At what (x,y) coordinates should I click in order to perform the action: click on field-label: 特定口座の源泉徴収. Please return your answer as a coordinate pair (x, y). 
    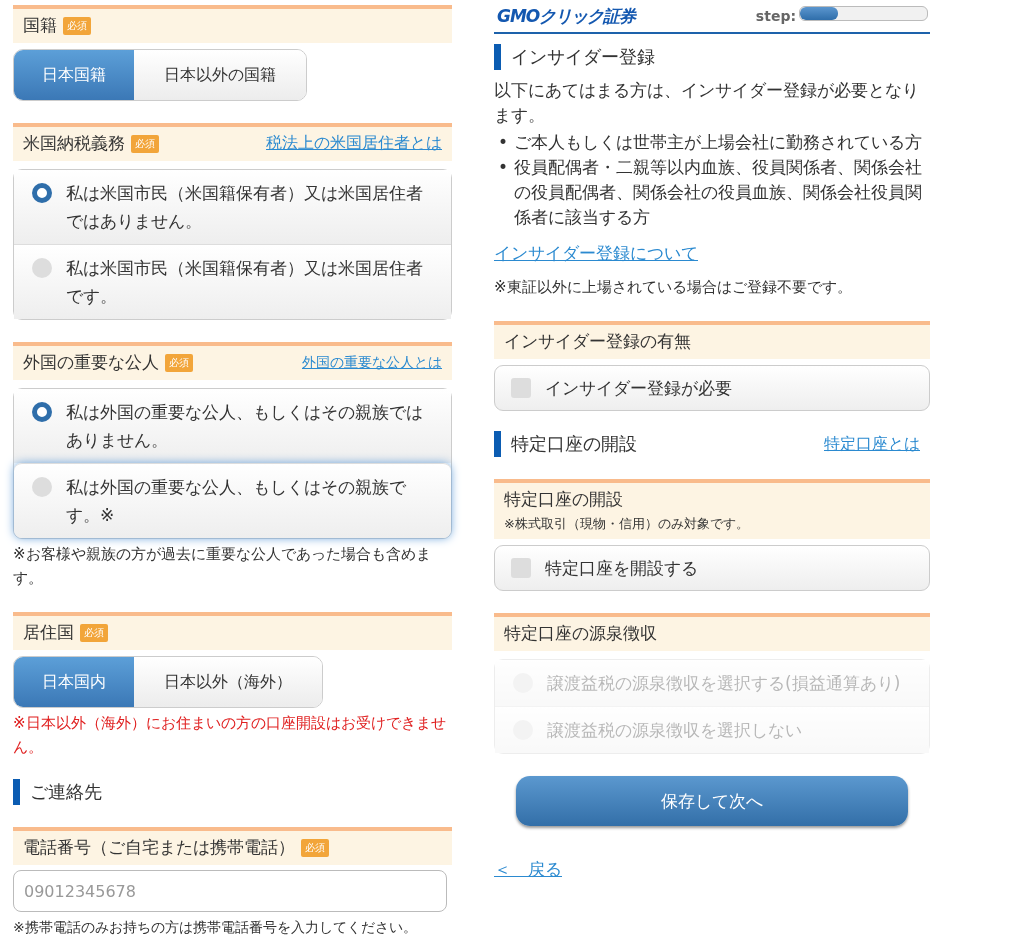
    Looking at the image, I should click on (580, 633).